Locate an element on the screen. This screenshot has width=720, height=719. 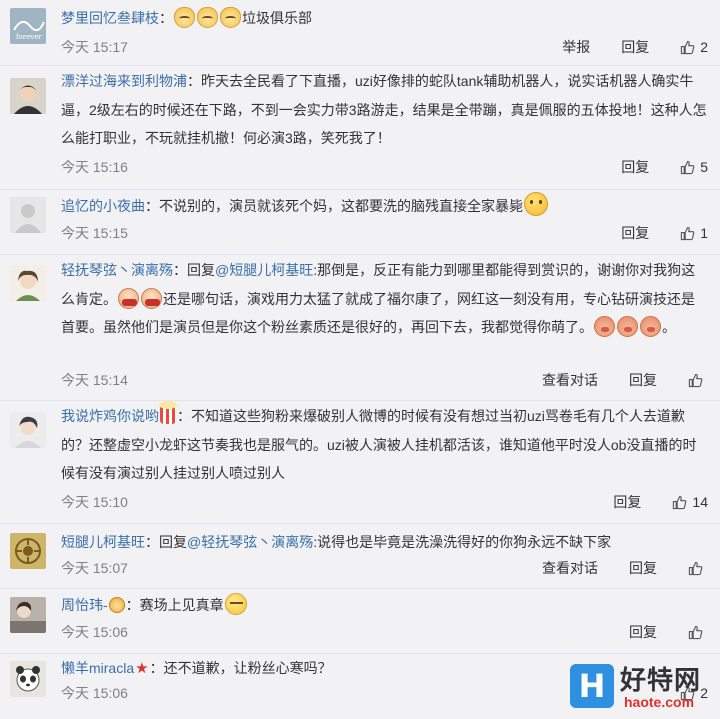
svg-text: forever is located at coordinates (29, 37).